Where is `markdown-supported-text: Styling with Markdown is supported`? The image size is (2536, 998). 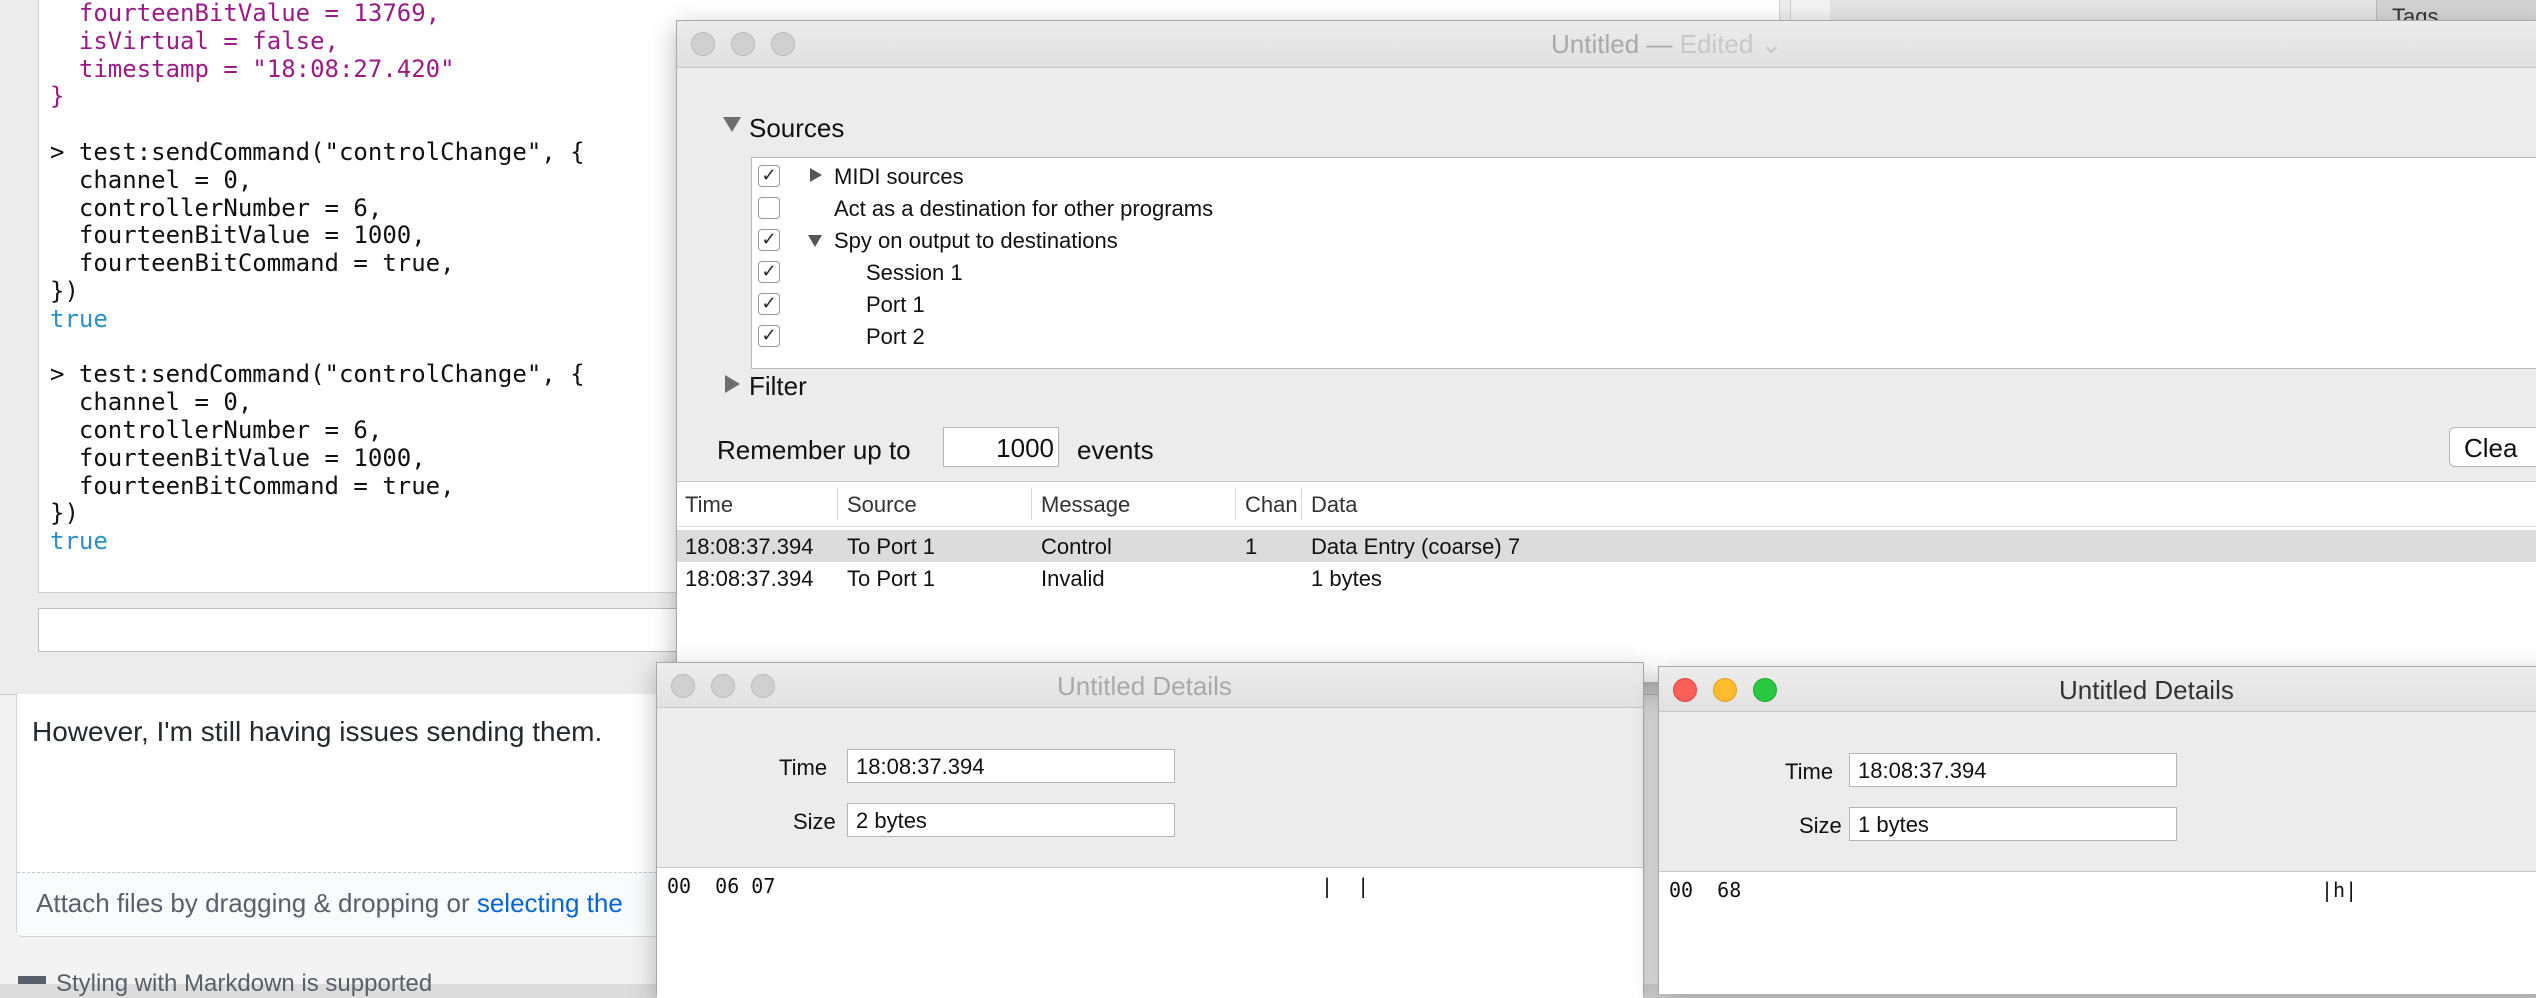 markdown-supported-text: Styling with Markdown is supported is located at coordinates (244, 983).